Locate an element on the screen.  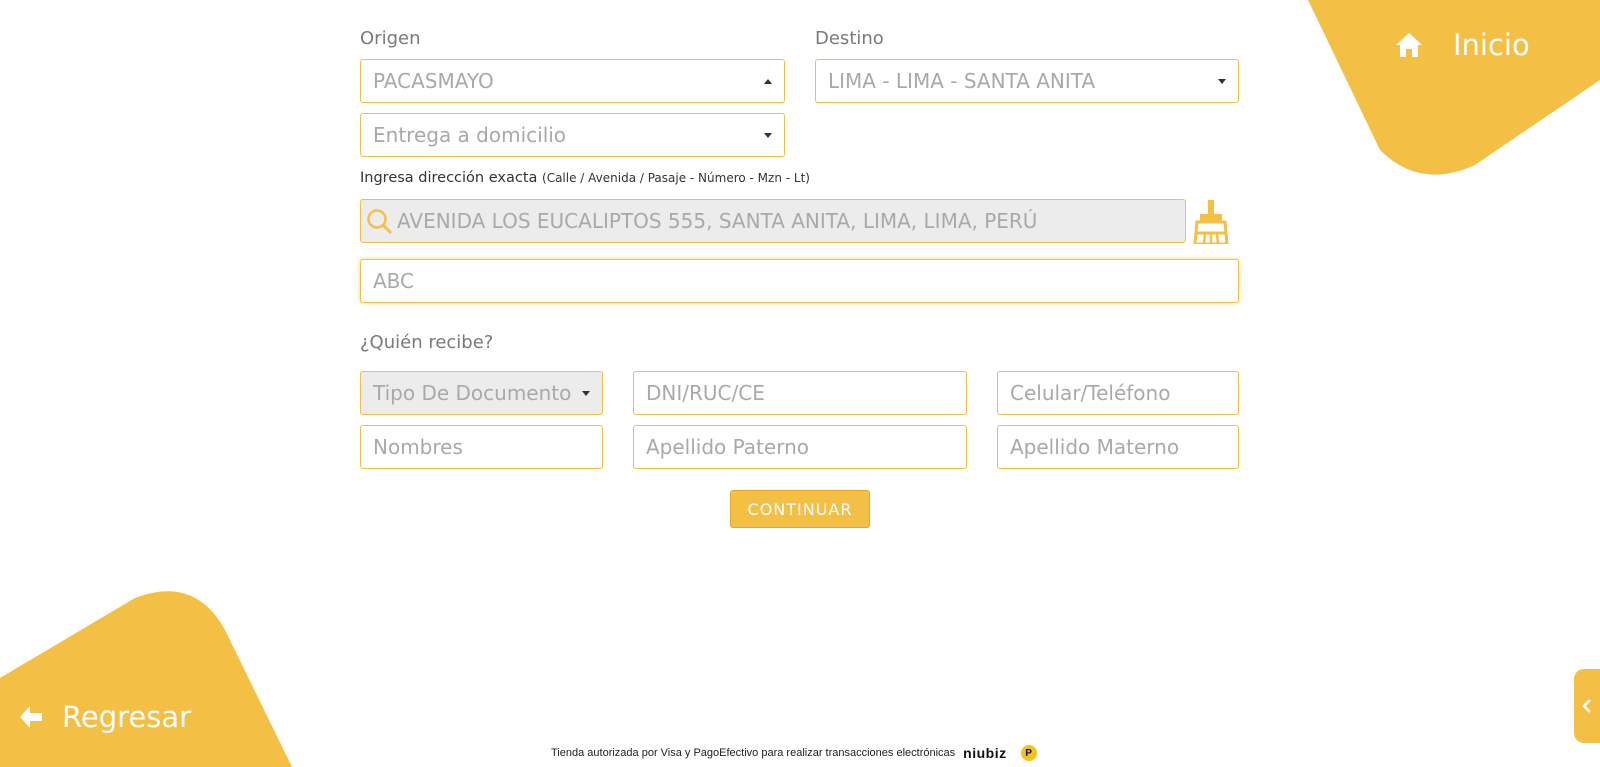
arrow-left-icon is located at coordinates (31, 717).